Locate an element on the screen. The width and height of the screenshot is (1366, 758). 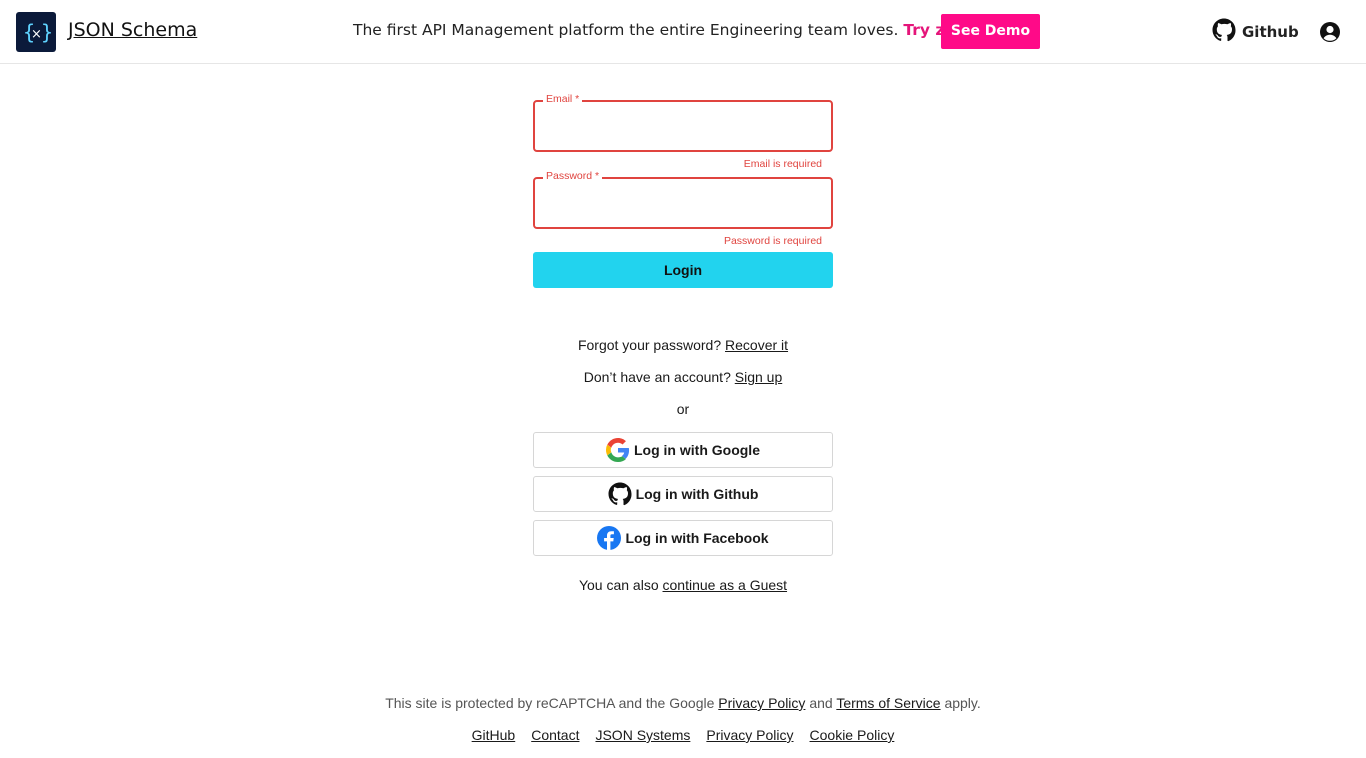
email-field: Email * is located at coordinates (683, 122).